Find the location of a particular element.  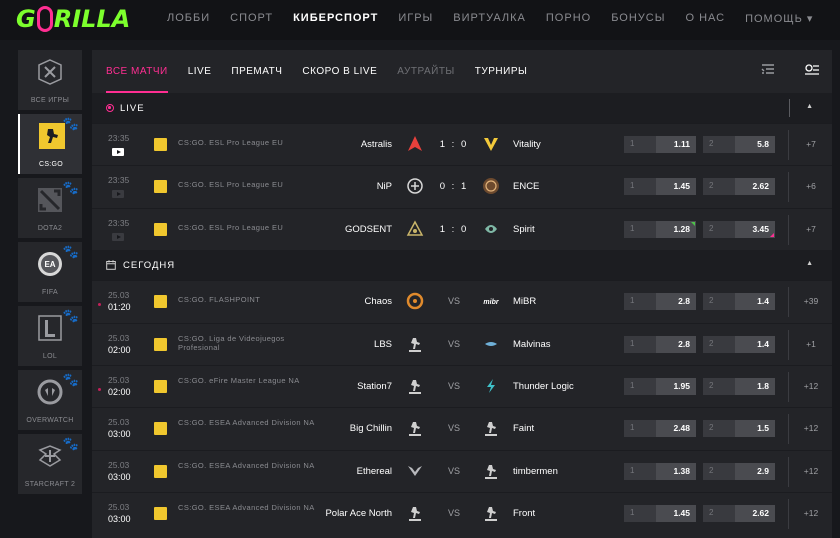

more-markets-link: +39 is located at coordinates (811, 301).